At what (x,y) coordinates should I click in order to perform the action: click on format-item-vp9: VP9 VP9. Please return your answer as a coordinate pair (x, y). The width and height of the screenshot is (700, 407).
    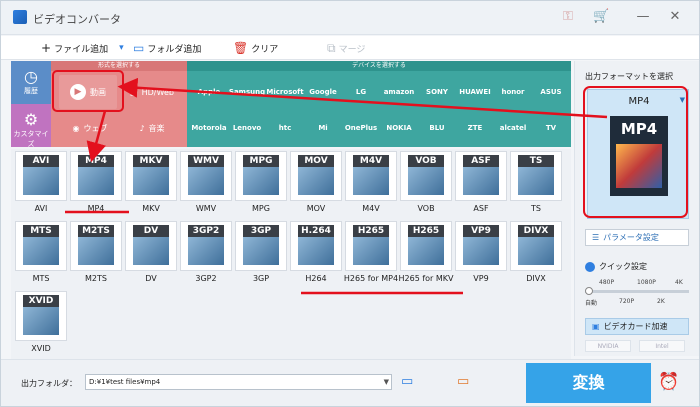
    Looking at the image, I should click on (481, 252).